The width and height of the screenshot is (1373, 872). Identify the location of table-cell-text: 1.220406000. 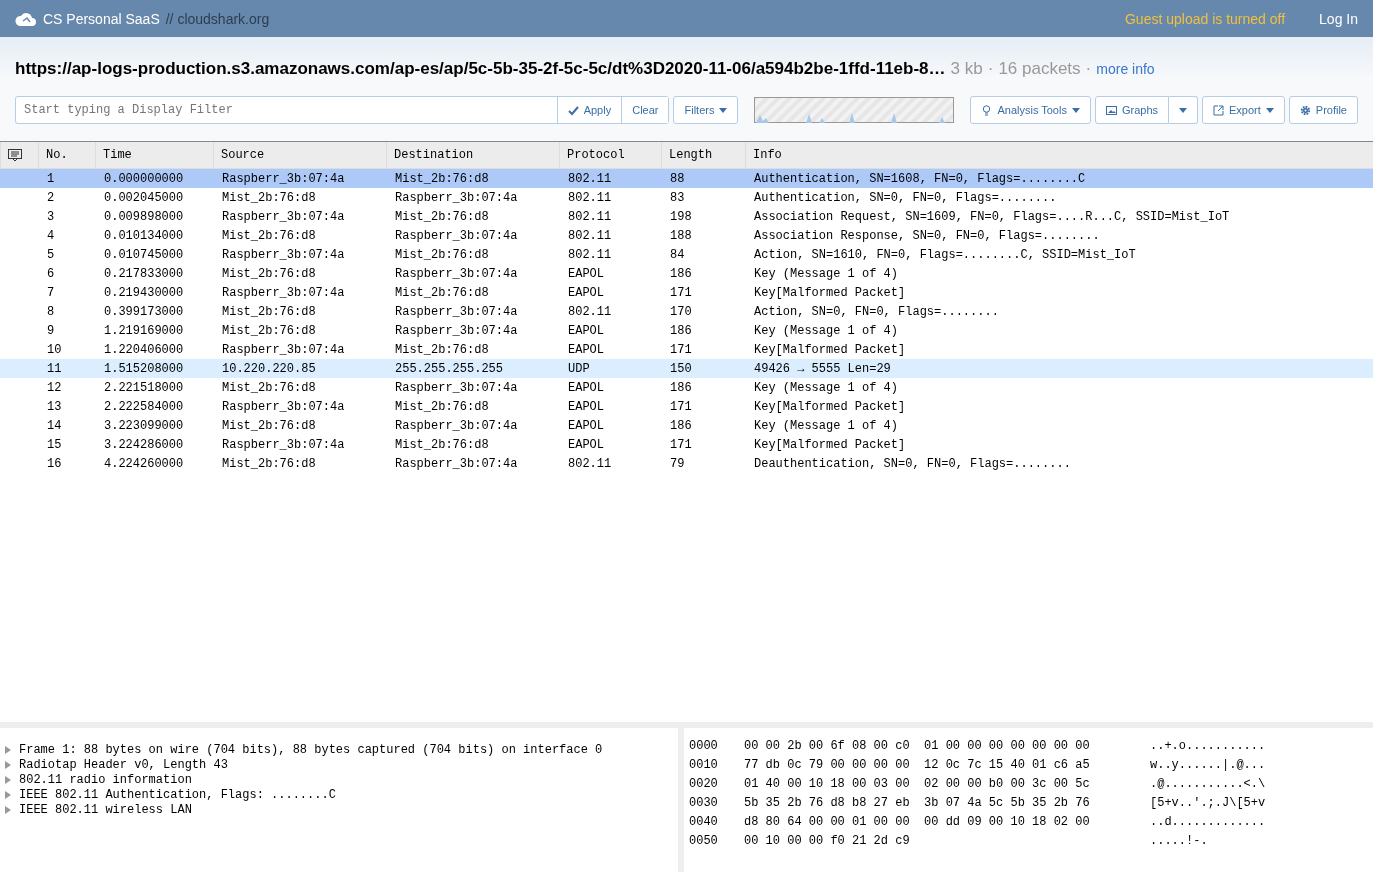
(144, 349).